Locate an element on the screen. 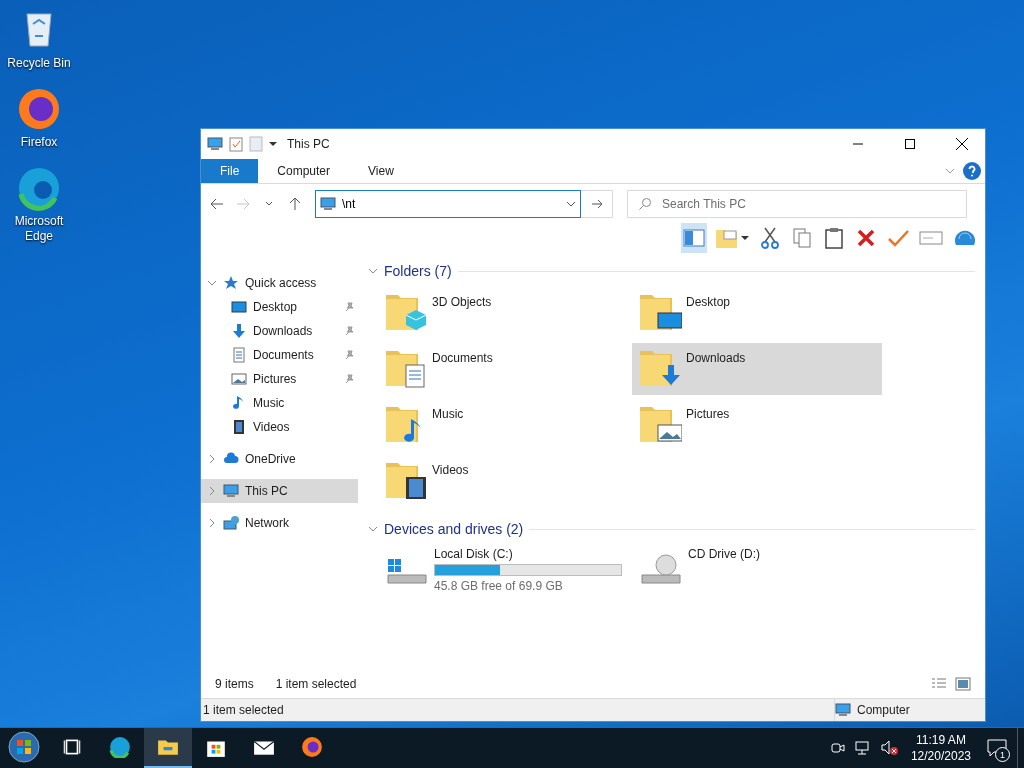 This screenshot has height=768, width=1024. folder-item: Videos is located at coordinates (503, 481).